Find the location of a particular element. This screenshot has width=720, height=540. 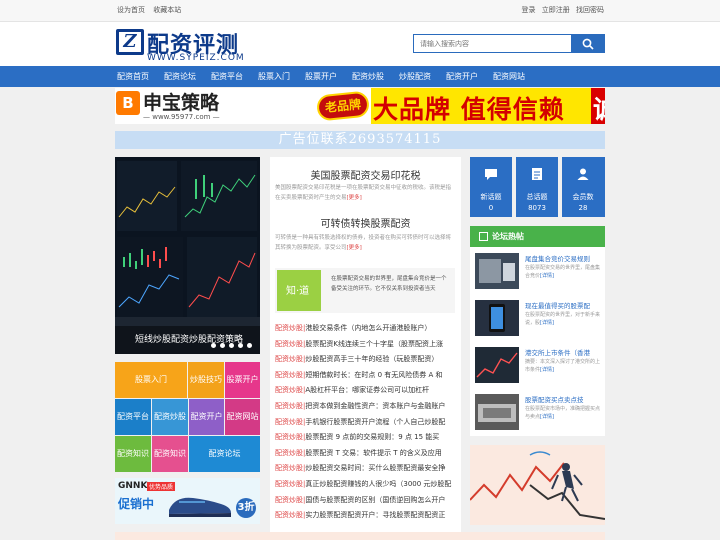

nav-item-trading: 配资炒股 is located at coordinates (368, 76).